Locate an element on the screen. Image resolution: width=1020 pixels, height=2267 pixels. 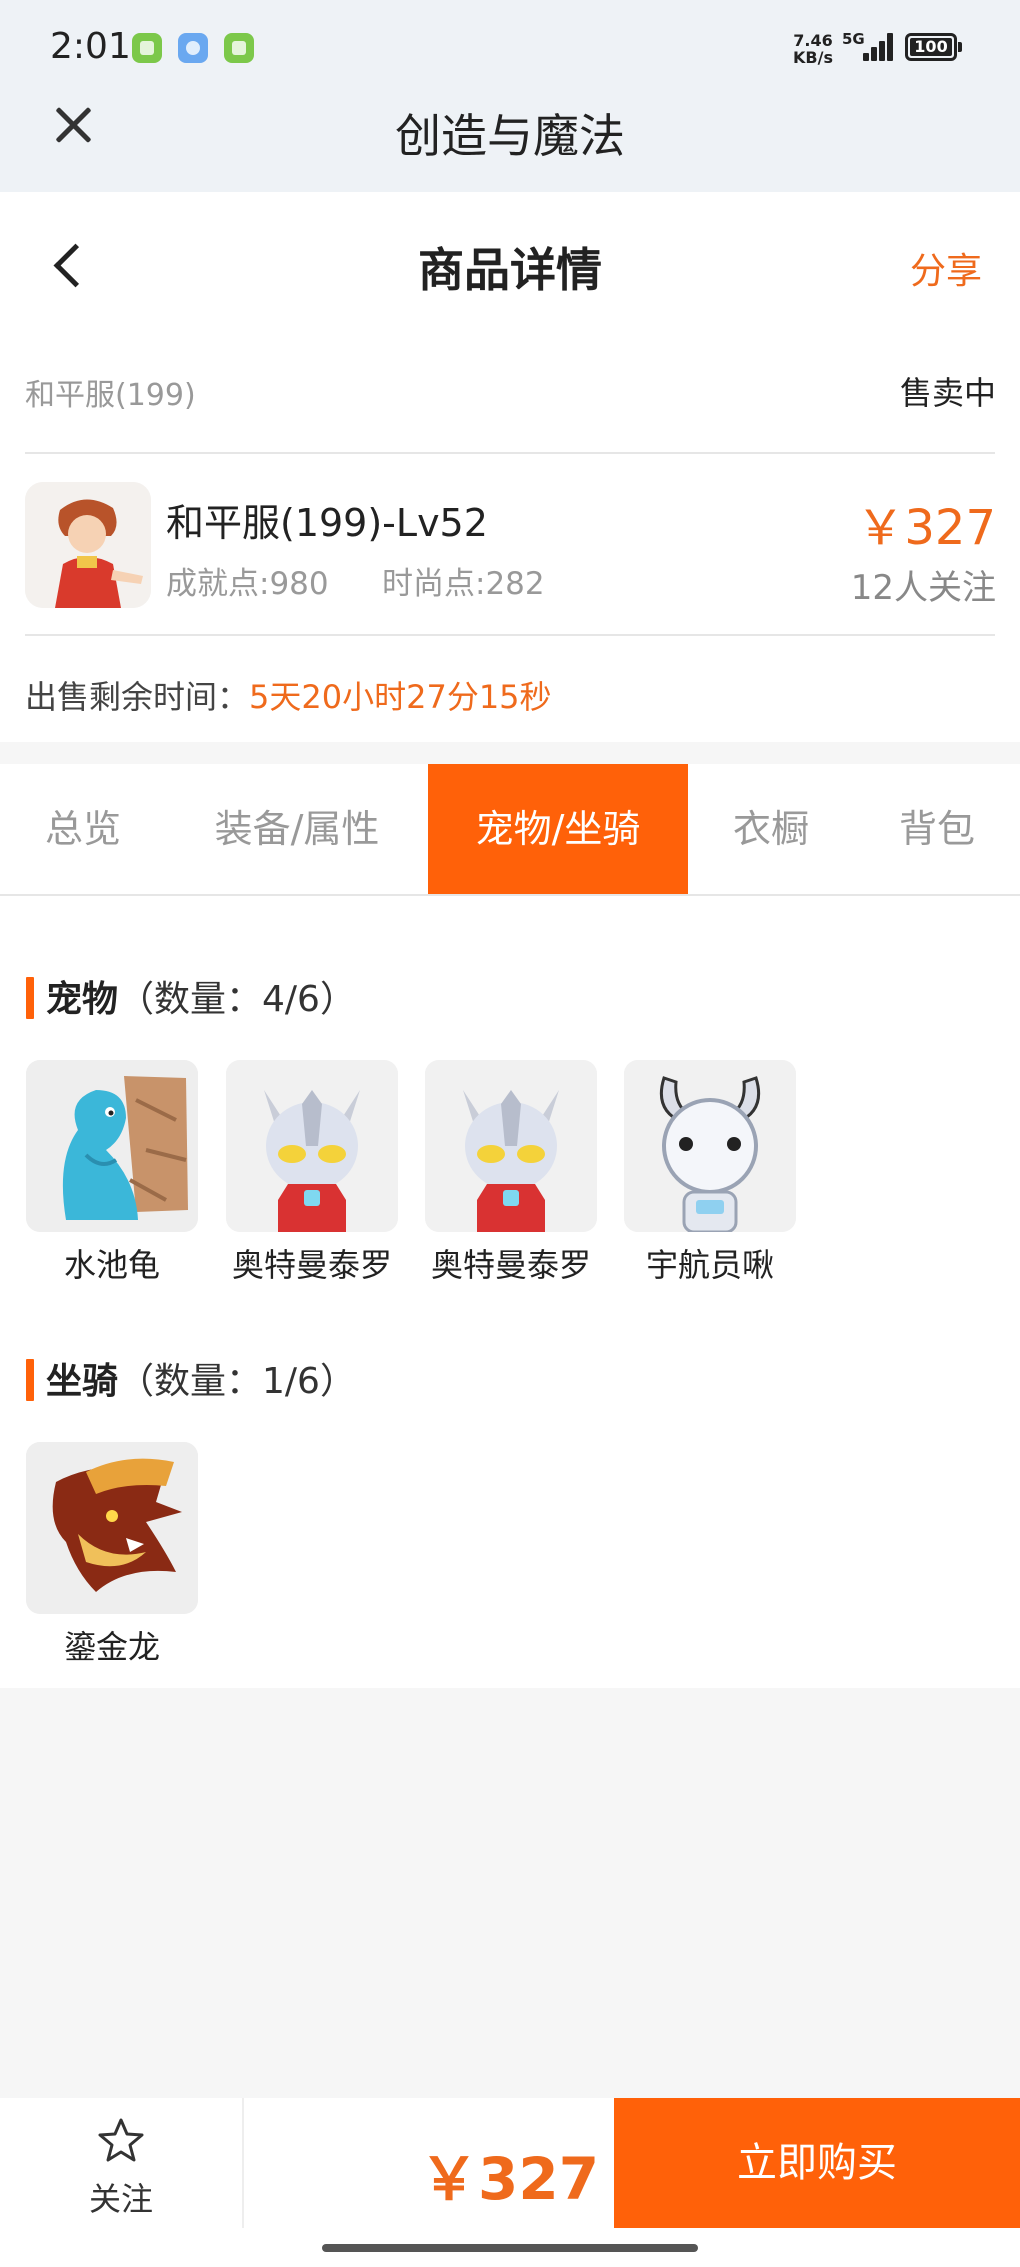
pet-item: 宇航员啾 is located at coordinates (710, 1173).